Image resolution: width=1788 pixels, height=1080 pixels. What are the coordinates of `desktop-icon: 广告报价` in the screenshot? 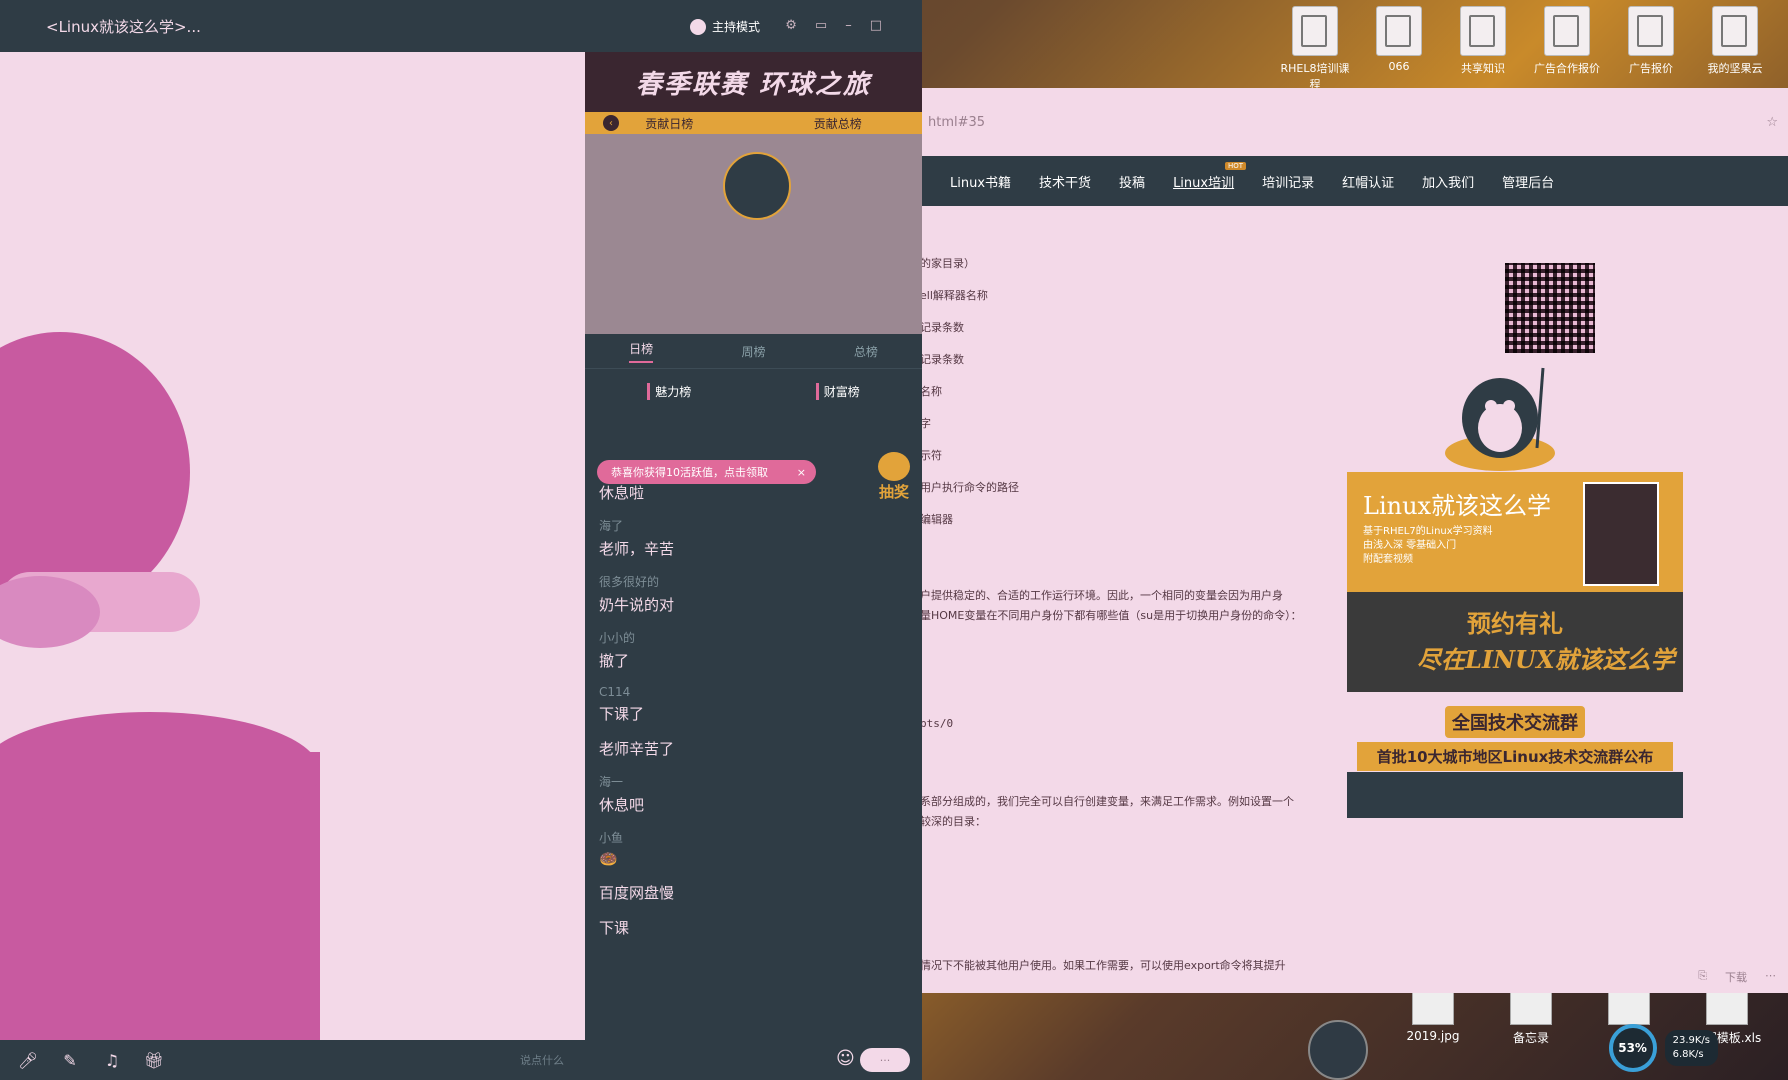 It's located at (1651, 49).